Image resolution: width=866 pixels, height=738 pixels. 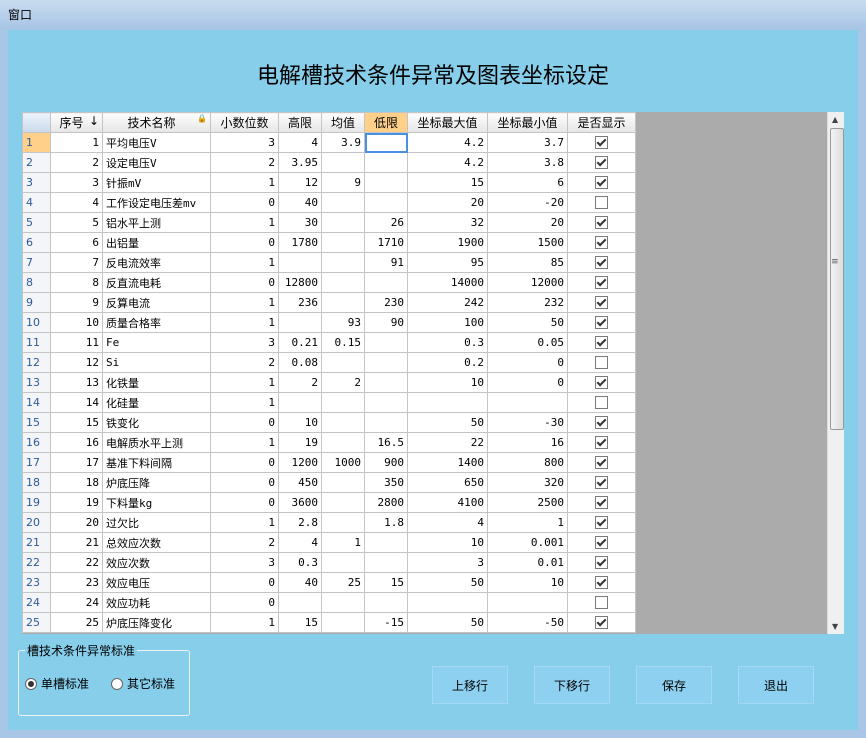 What do you see at coordinates (329, 262) in the screenshot?
I see `table-row: 7 7 反电流效率 1 91 95 85` at bounding box center [329, 262].